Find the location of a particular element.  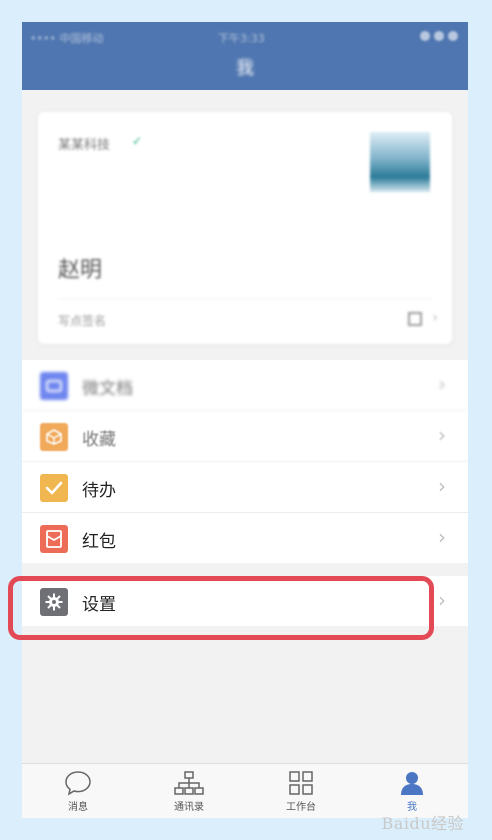

menu-item-label: 待办 is located at coordinates (99, 491).